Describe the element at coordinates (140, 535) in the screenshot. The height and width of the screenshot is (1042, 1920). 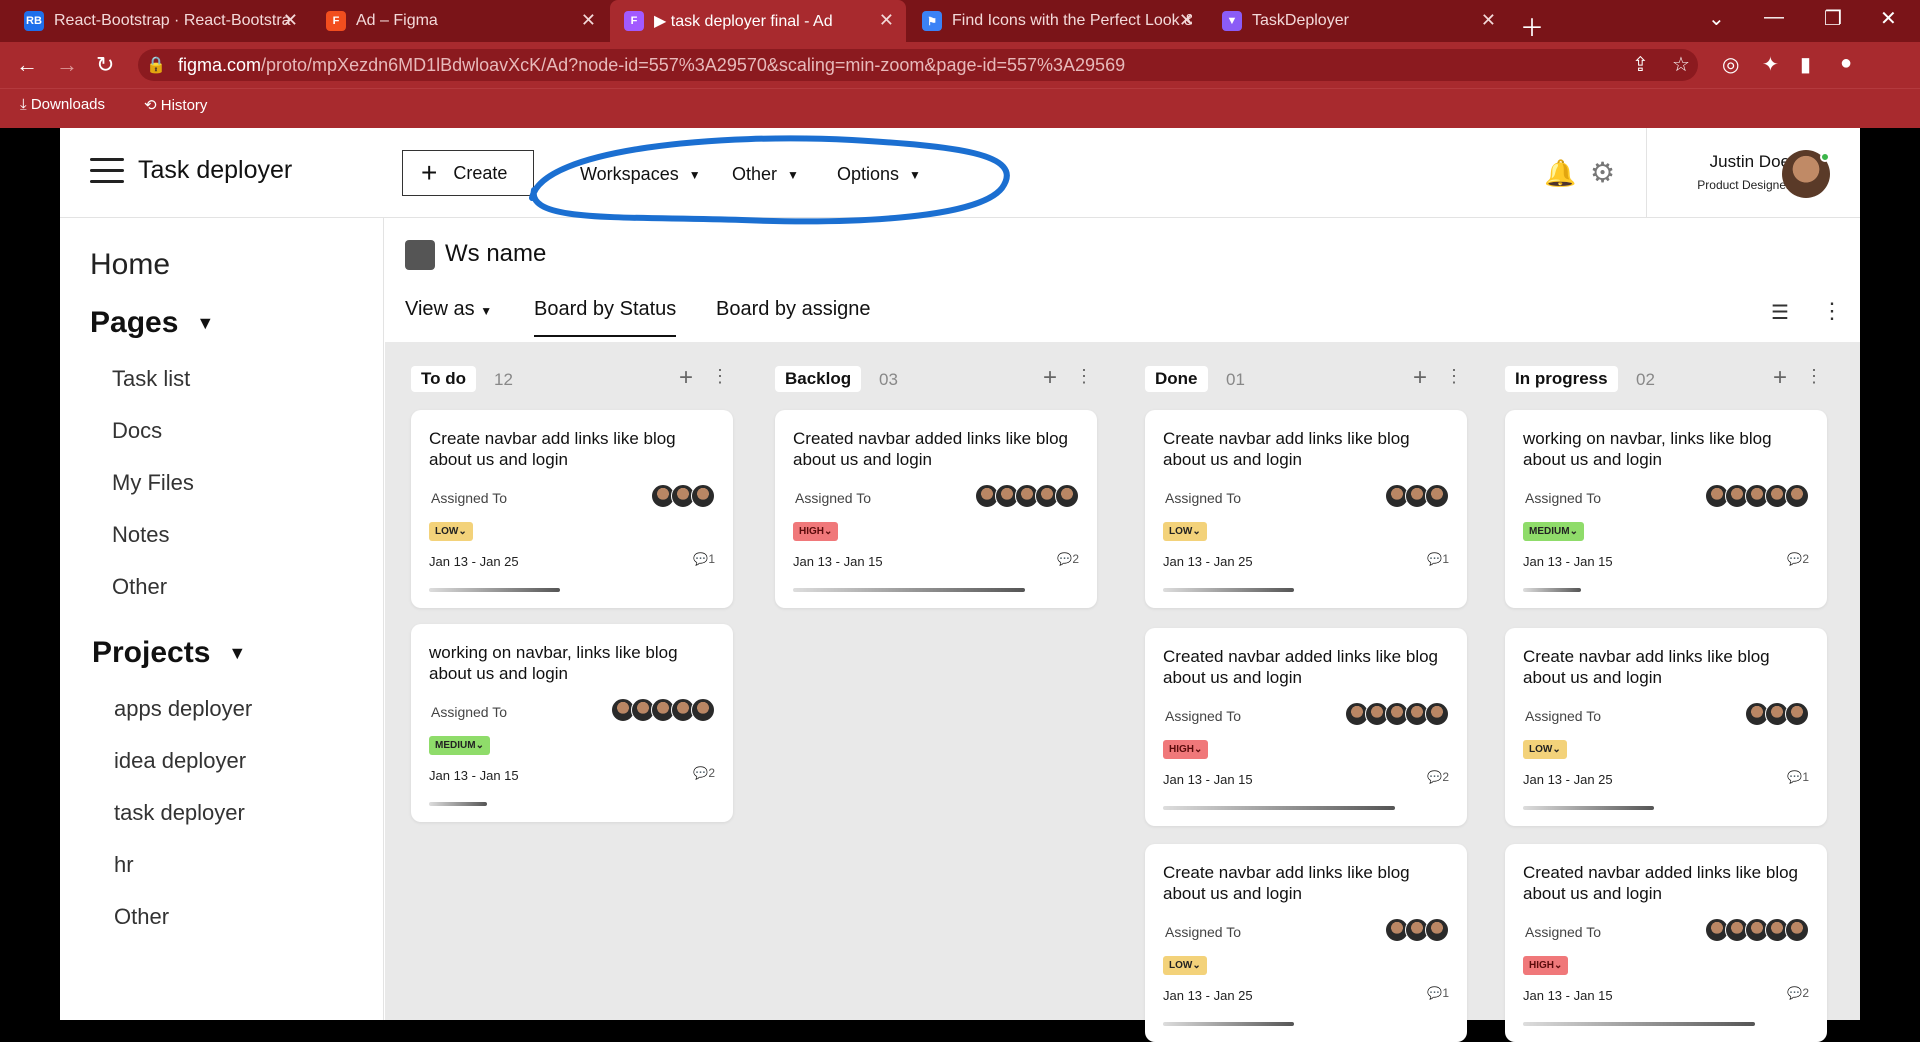
I see `sidebar-item-notes: Notes` at that location.